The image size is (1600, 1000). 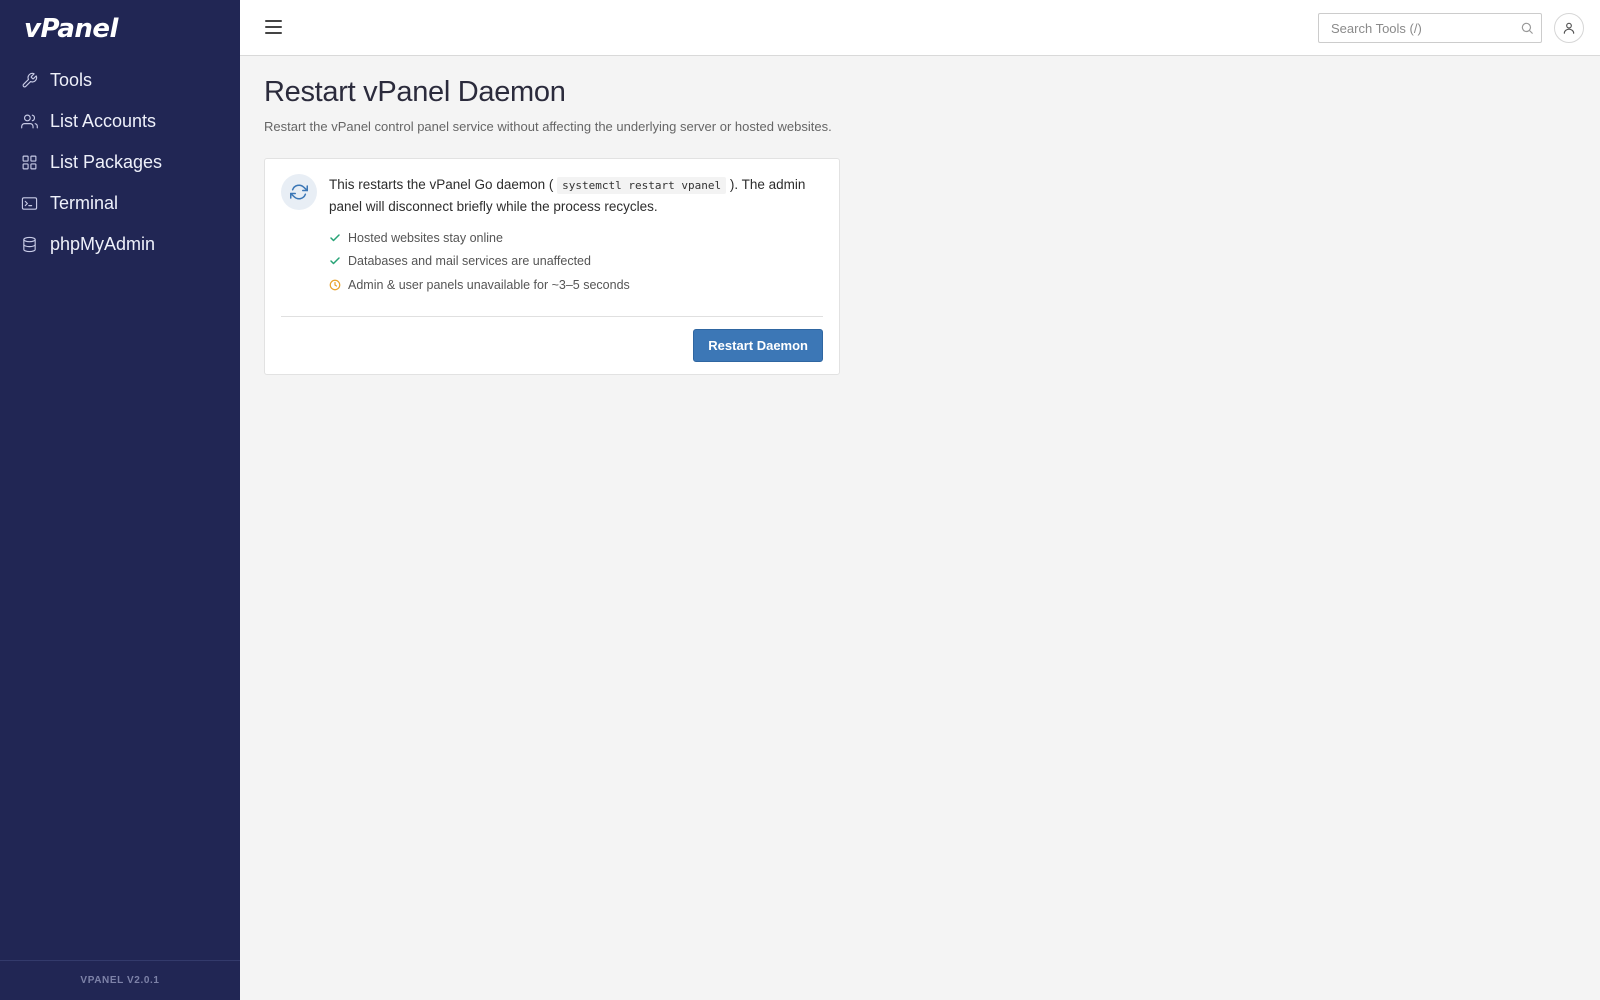 What do you see at coordinates (275, 27) in the screenshot?
I see `menu-toggle-icon` at bounding box center [275, 27].